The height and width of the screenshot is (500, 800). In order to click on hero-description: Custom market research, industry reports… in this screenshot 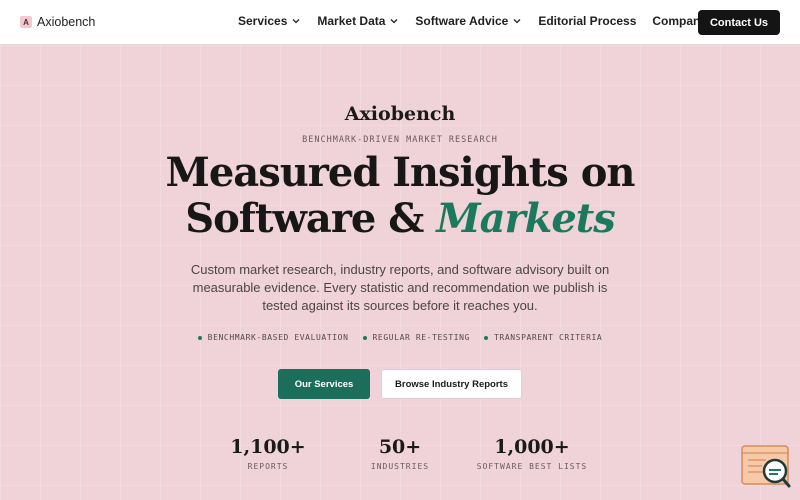, I will do `click(400, 287)`.